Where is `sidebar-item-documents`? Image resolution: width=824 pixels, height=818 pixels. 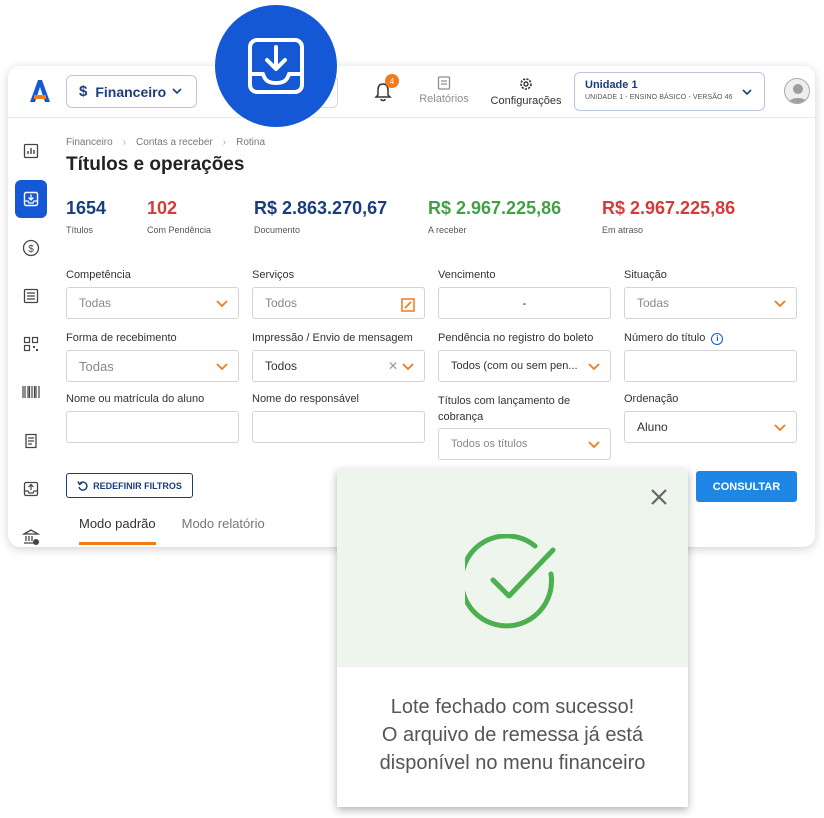 sidebar-item-documents is located at coordinates (31, 296).